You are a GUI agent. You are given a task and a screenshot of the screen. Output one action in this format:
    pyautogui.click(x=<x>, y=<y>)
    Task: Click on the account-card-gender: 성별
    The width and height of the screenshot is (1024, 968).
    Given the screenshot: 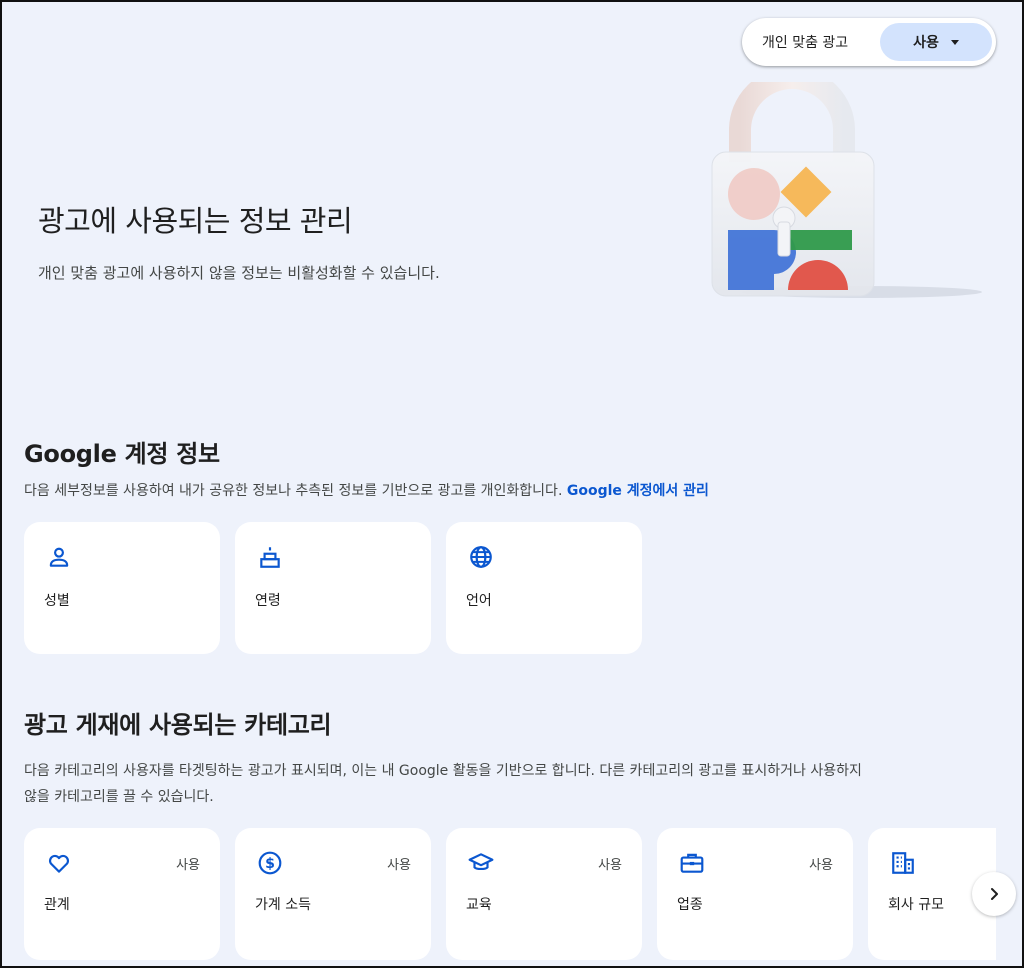 What is the action you would take?
    pyautogui.click(x=122, y=588)
    